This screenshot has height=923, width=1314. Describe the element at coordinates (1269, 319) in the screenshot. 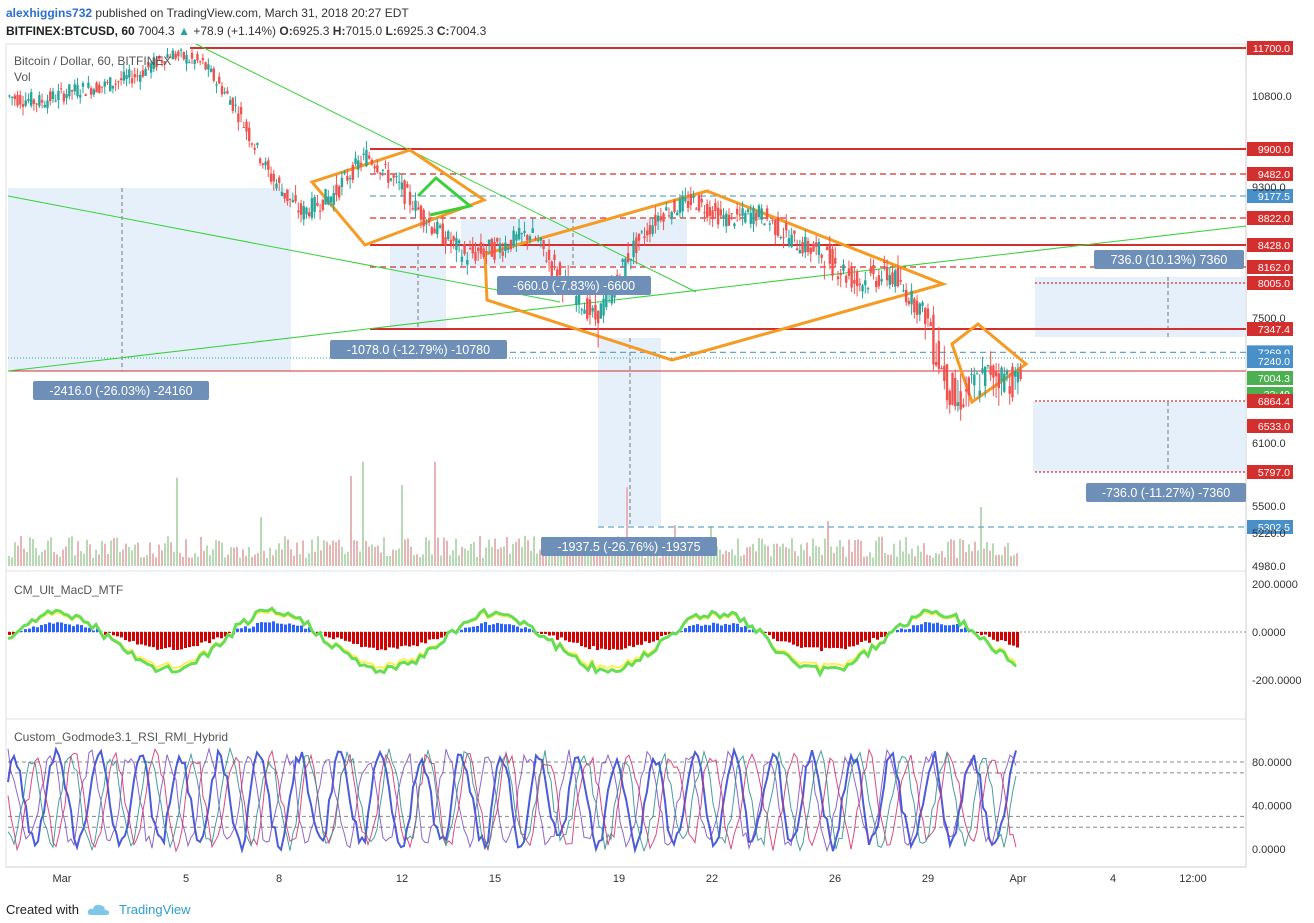

I see `y-tick-label: 7500.0` at that location.